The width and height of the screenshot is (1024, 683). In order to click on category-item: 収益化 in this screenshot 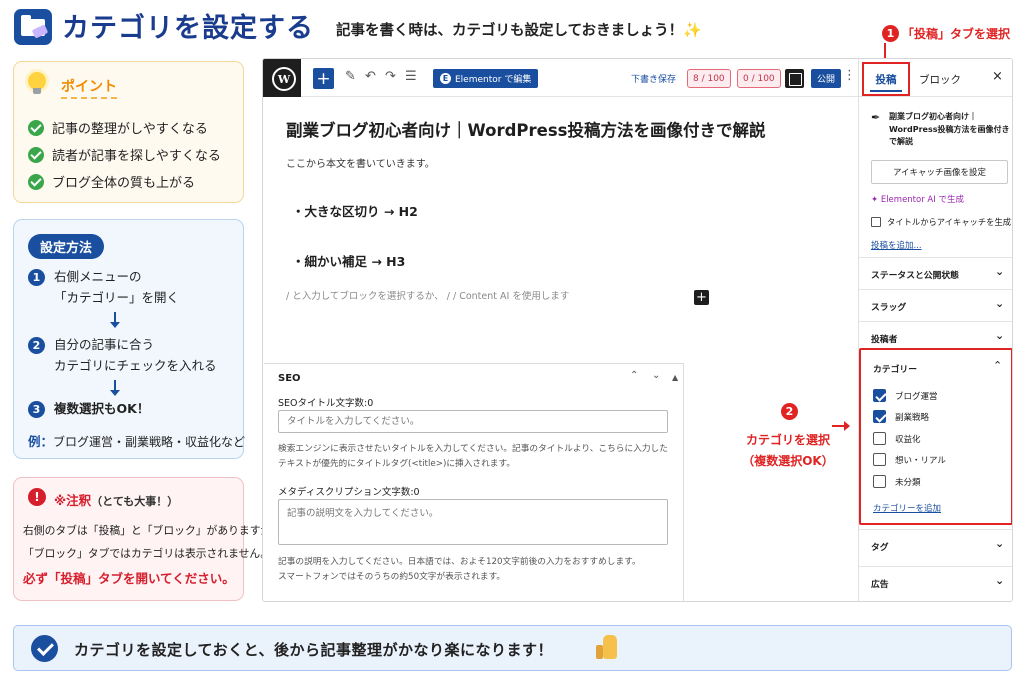, I will do `click(897, 438)`.